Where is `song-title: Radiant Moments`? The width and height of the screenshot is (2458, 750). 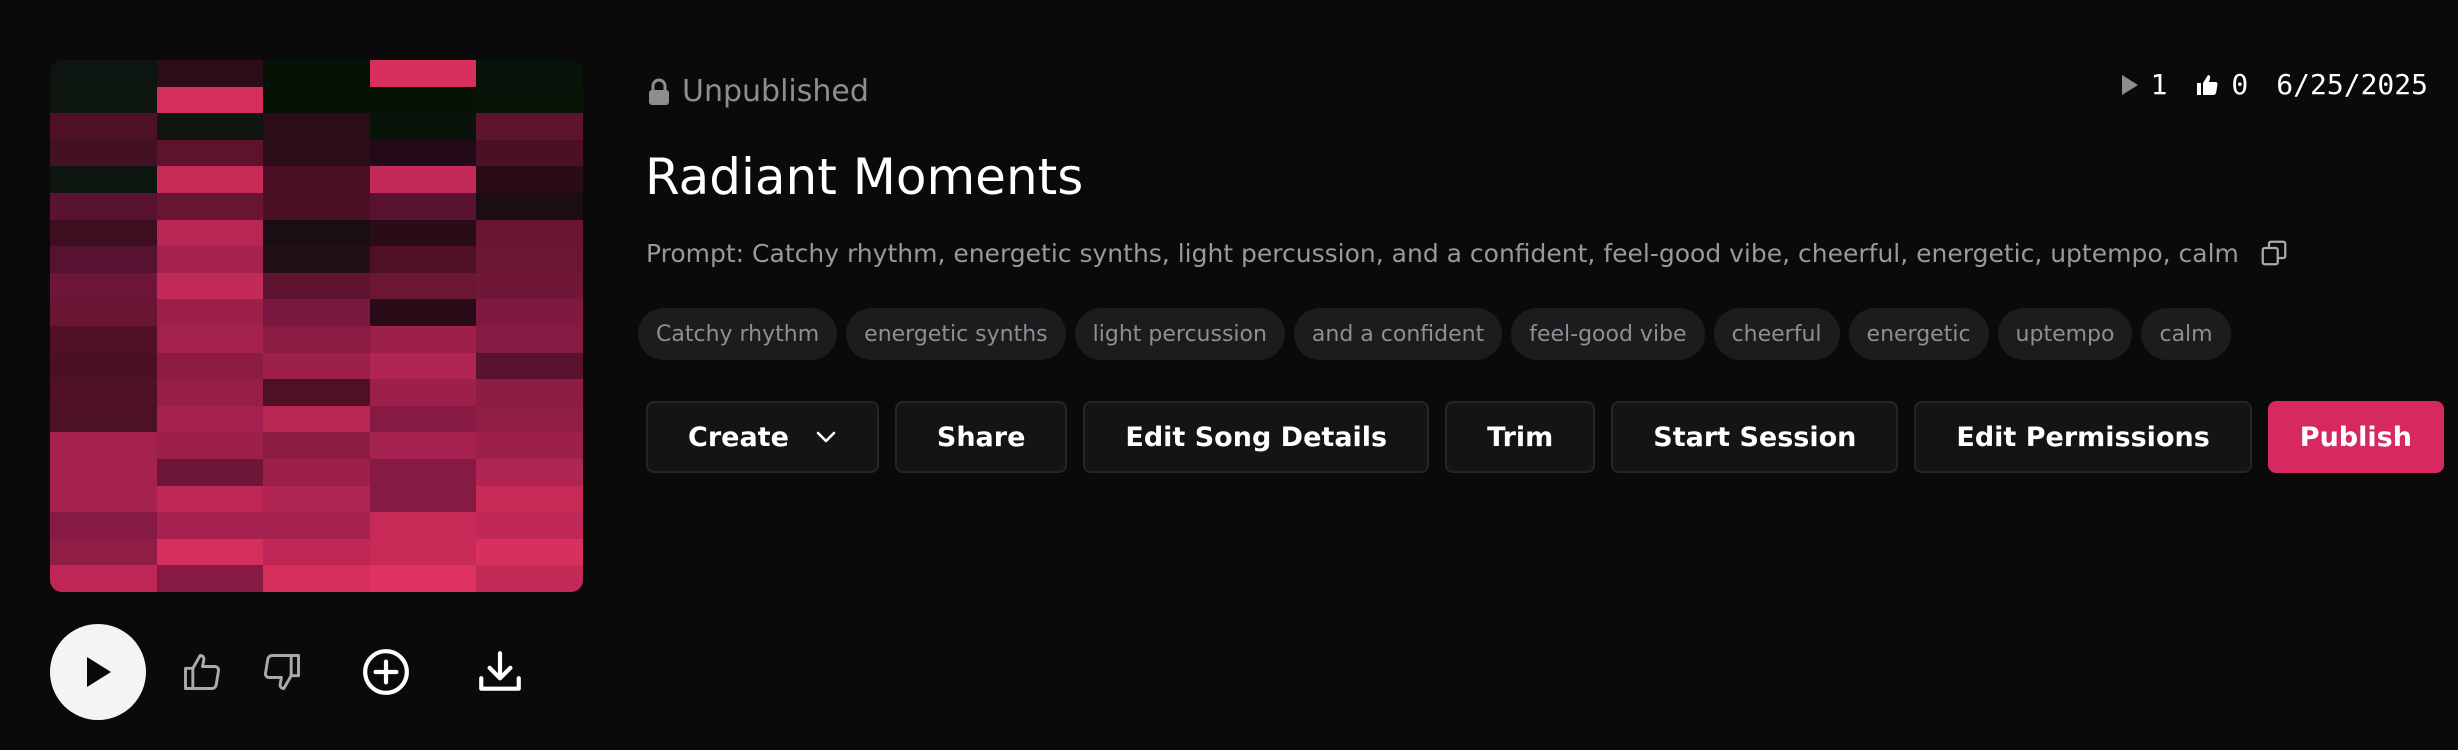 song-title: Radiant Moments is located at coordinates (864, 177).